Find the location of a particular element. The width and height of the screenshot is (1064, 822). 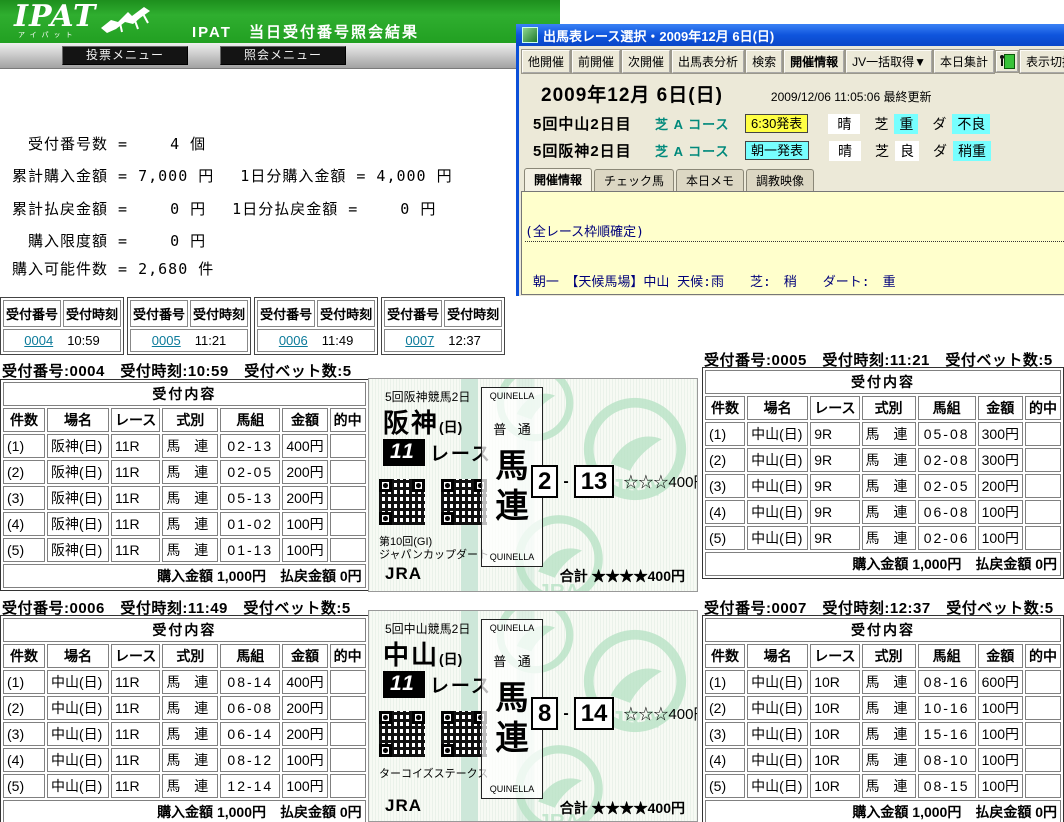

info-line: (全レース枠順確定) is located at coordinates (794, 233).